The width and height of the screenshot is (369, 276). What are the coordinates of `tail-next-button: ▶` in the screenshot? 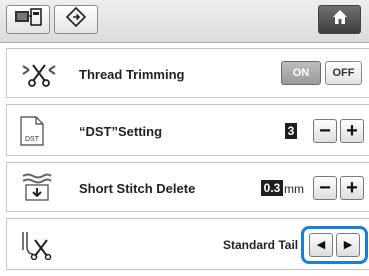 It's located at (348, 245).